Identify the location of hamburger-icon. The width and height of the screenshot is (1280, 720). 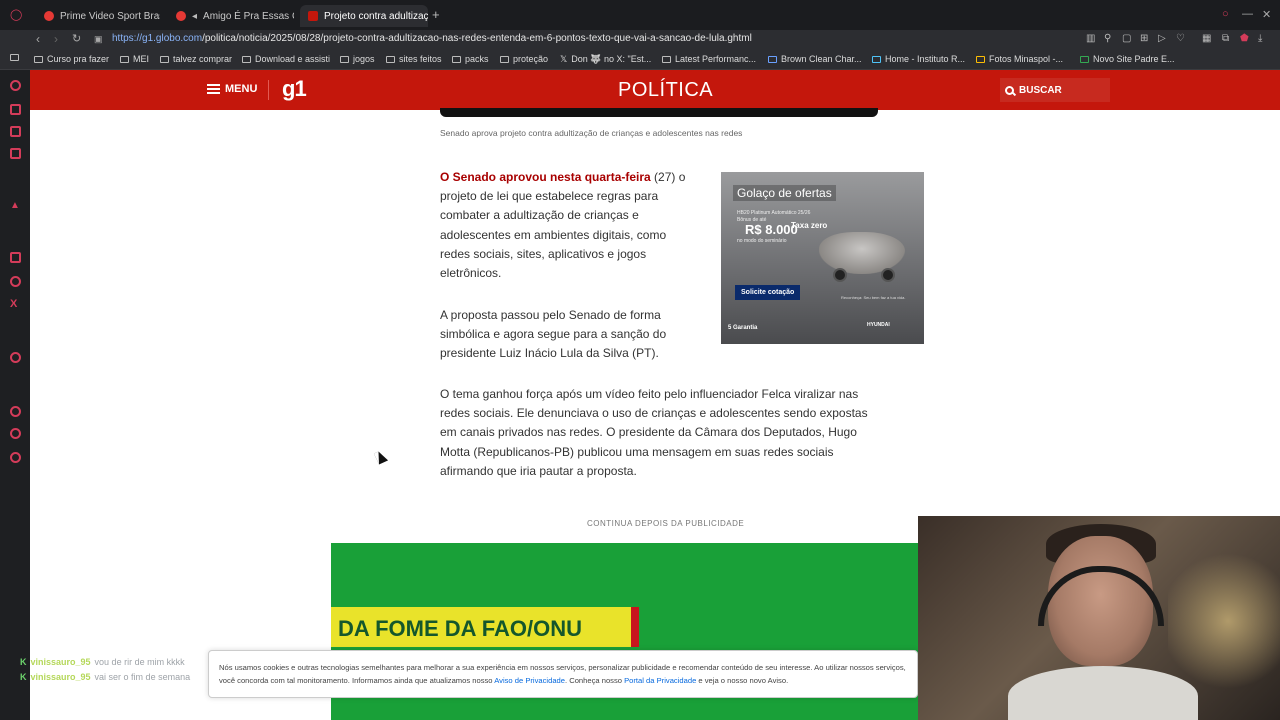
(213, 89).